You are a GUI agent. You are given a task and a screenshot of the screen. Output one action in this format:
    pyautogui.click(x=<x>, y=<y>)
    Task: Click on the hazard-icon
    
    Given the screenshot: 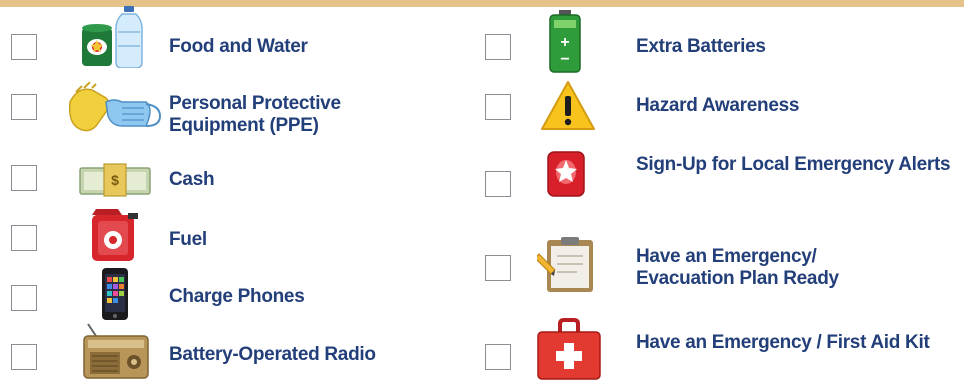 What is the action you would take?
    pyautogui.click(x=568, y=105)
    